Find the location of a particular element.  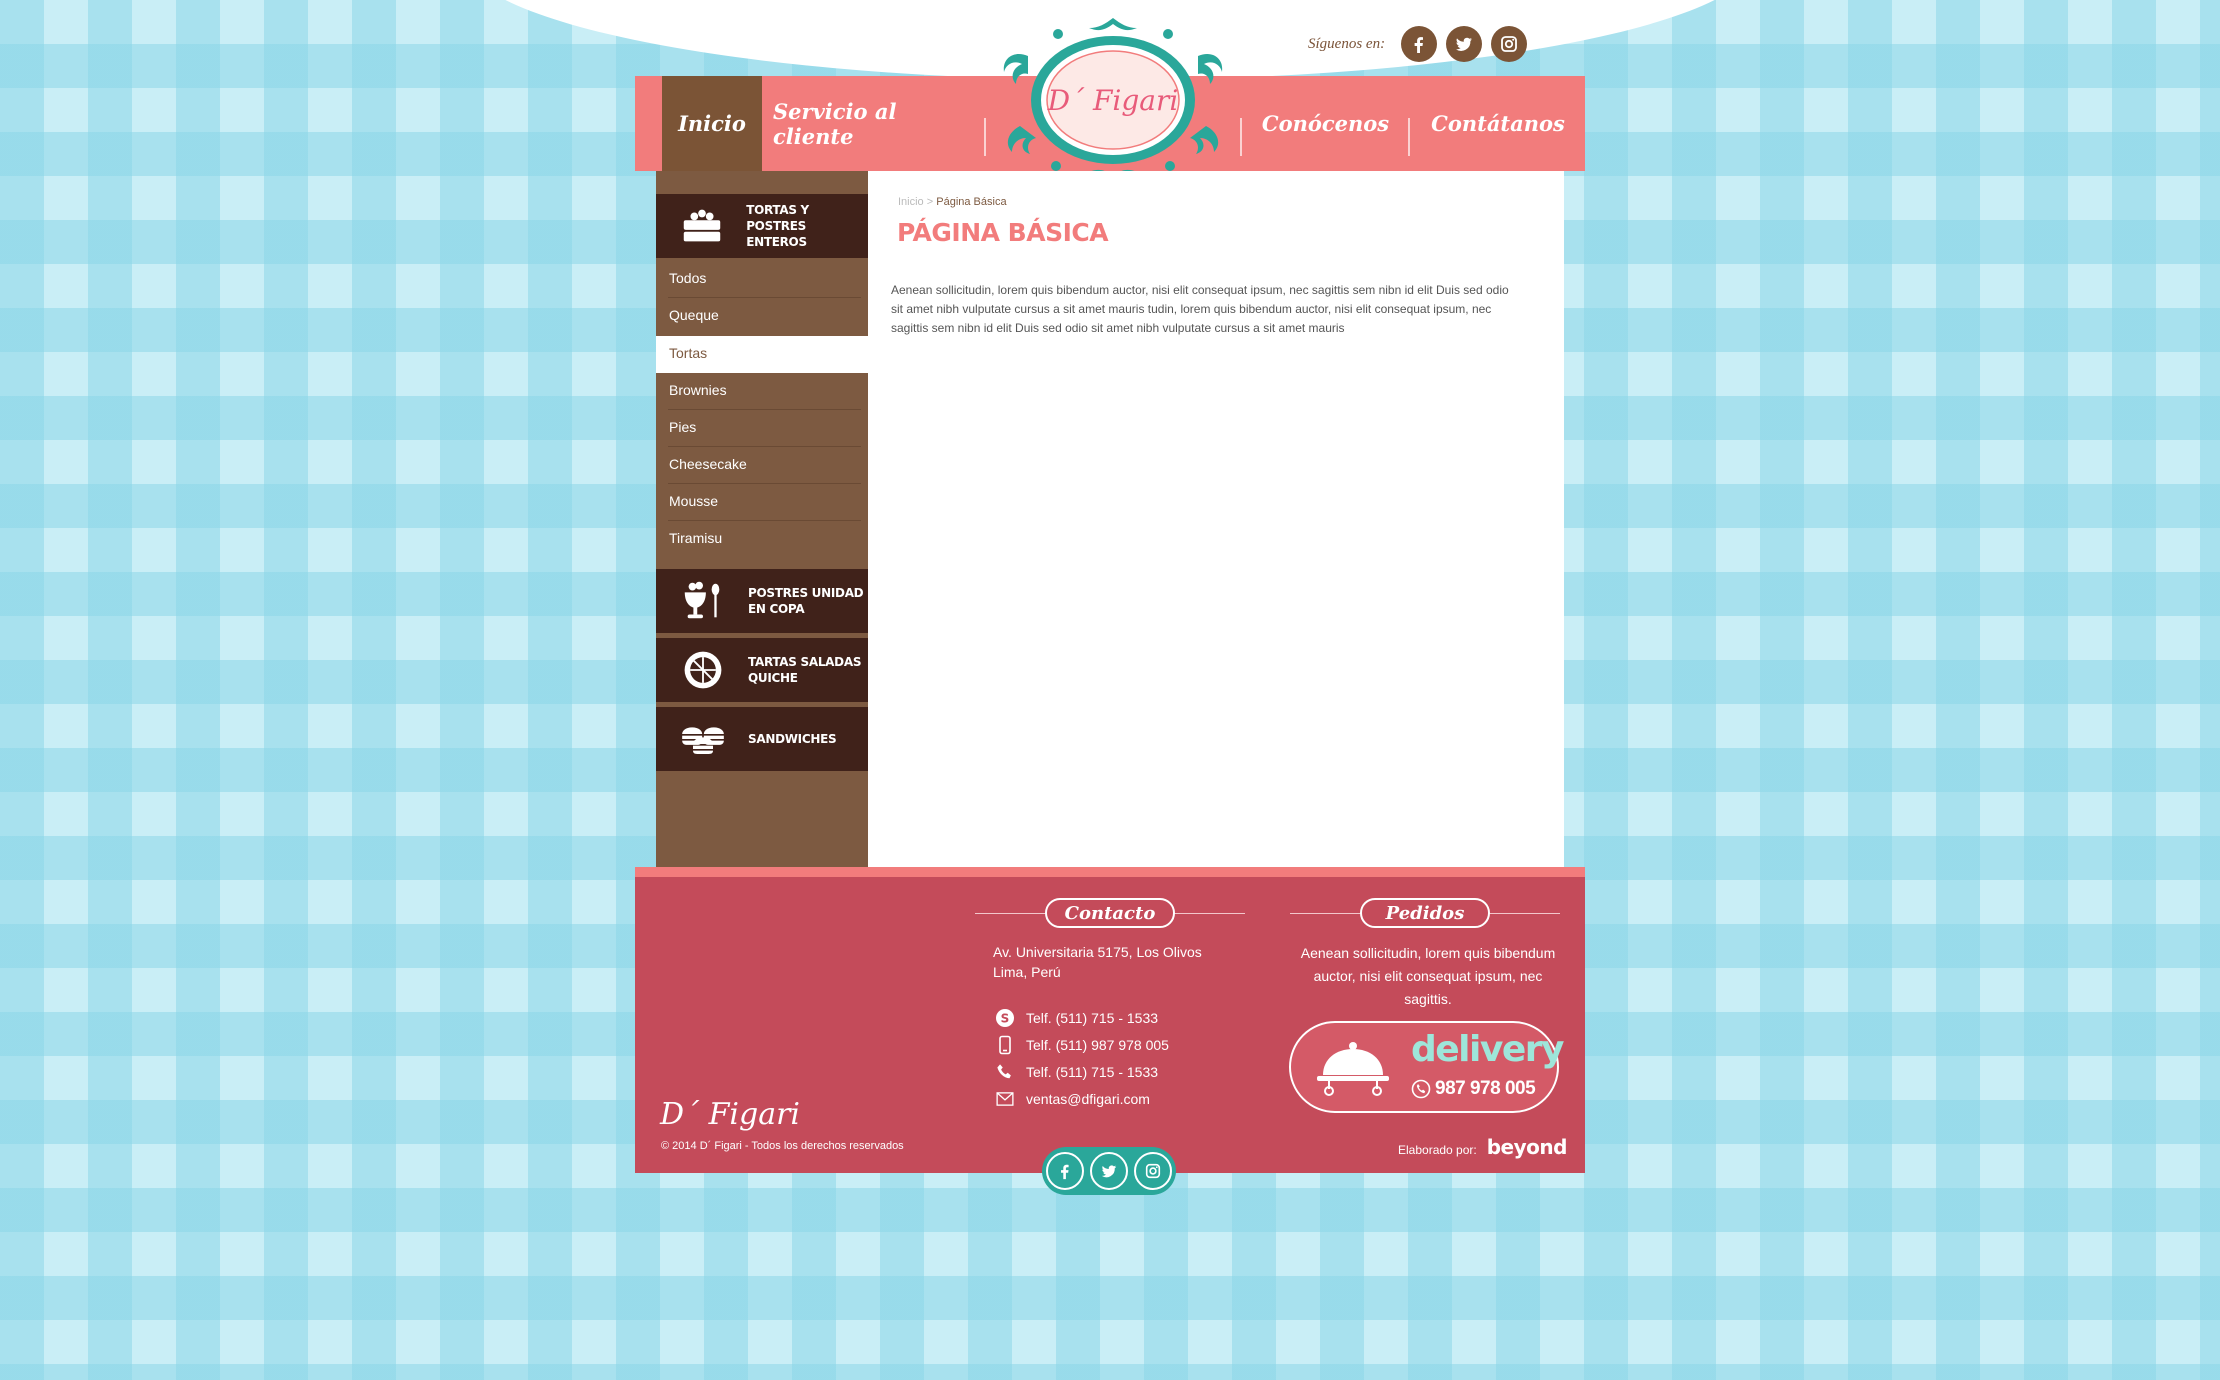

breadcrumb-home-link: Inicio is located at coordinates (911, 202).